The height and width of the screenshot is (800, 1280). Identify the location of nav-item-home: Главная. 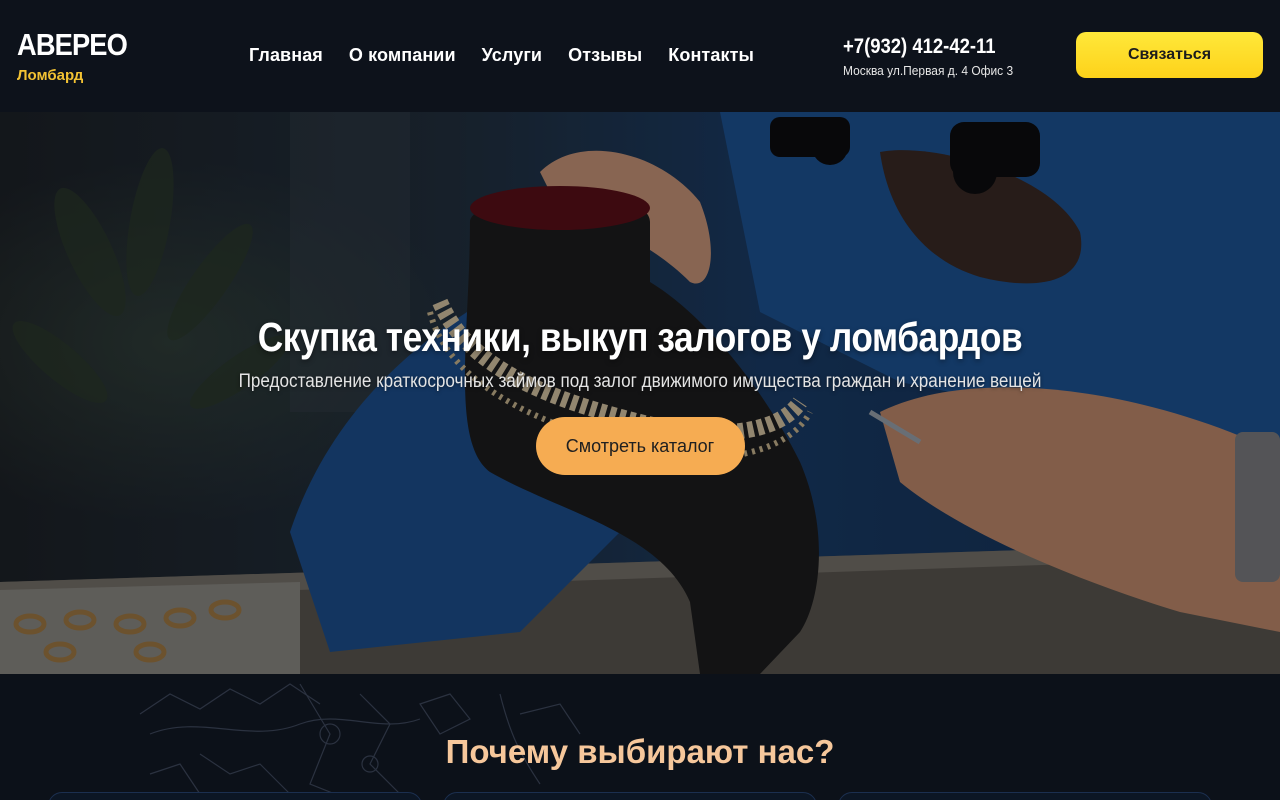
(286, 55).